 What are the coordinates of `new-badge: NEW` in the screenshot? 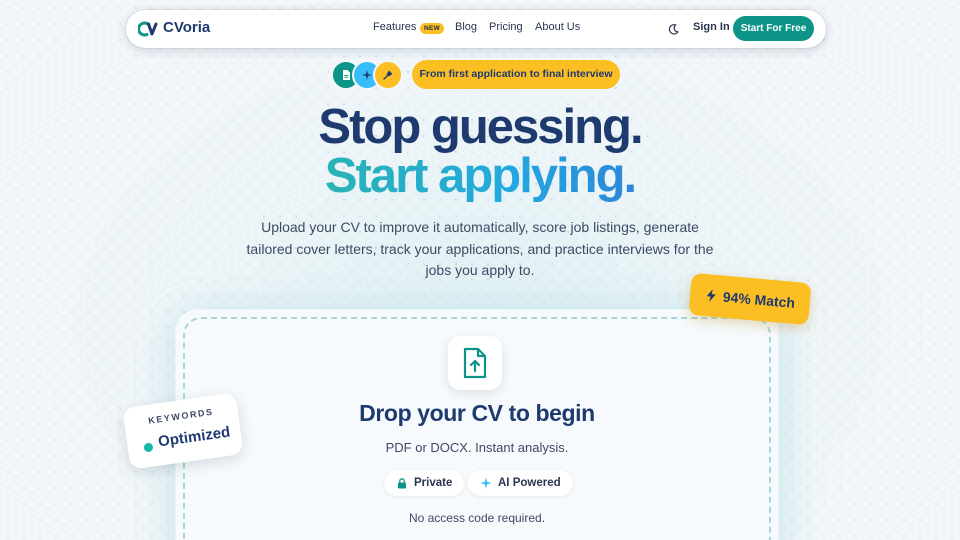 It's located at (432, 28).